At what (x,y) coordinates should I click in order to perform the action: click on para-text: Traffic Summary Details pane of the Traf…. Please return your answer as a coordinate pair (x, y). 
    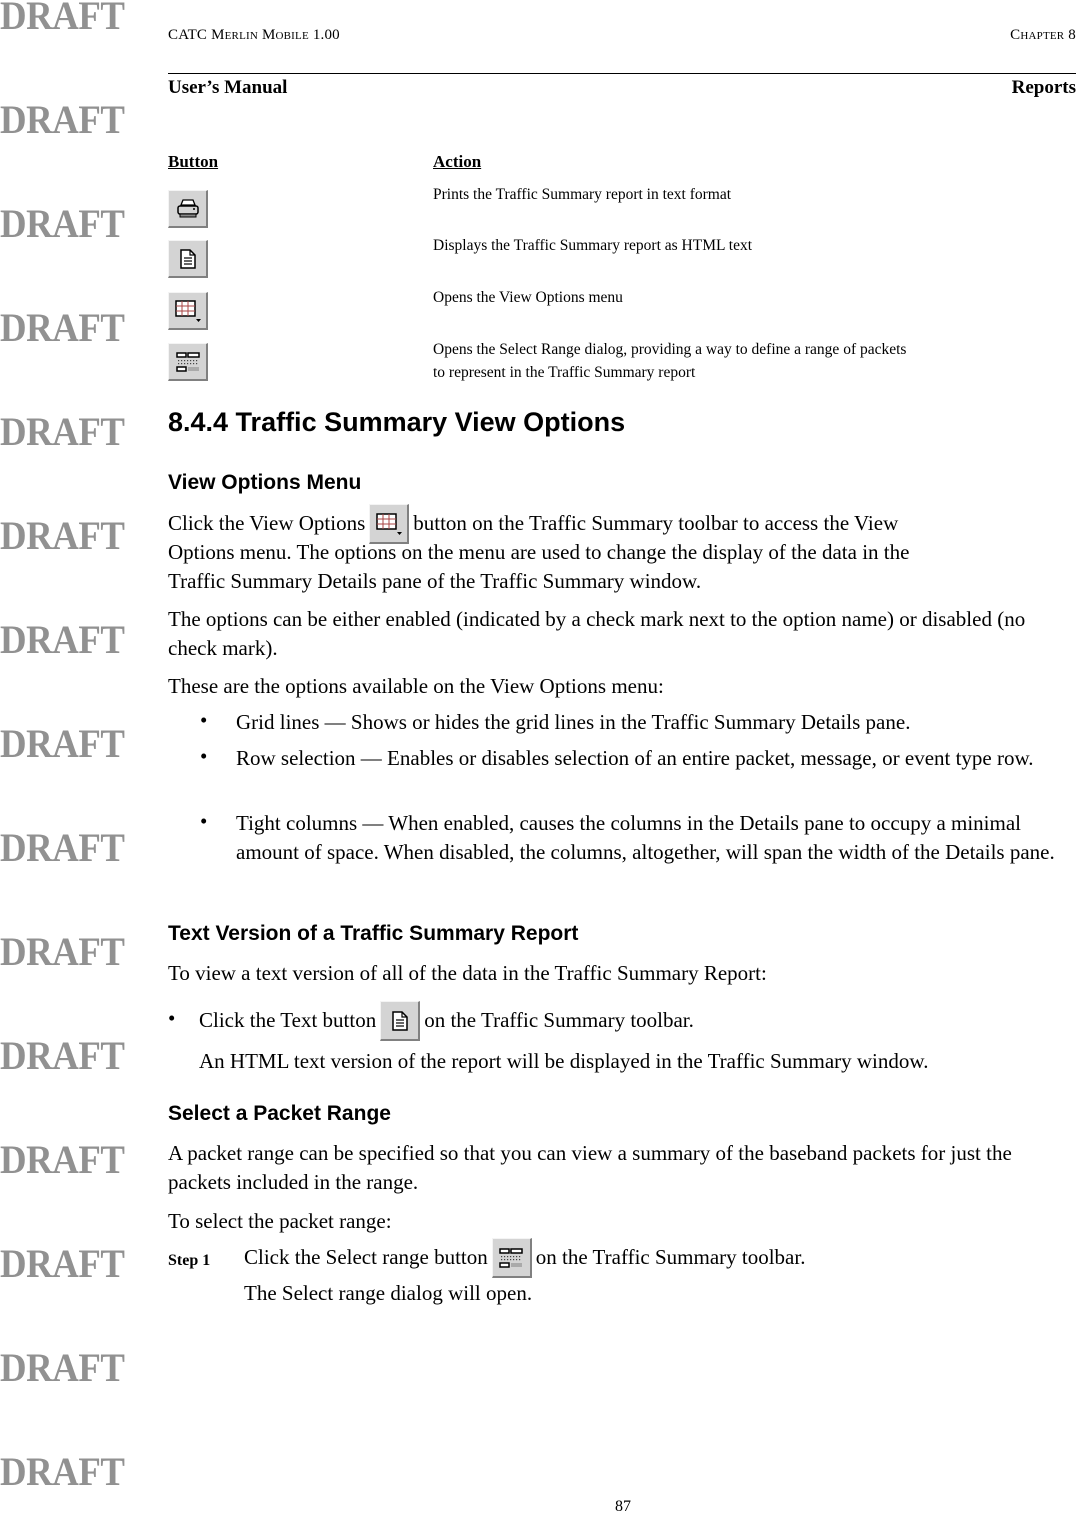
    Looking at the image, I should click on (435, 581).